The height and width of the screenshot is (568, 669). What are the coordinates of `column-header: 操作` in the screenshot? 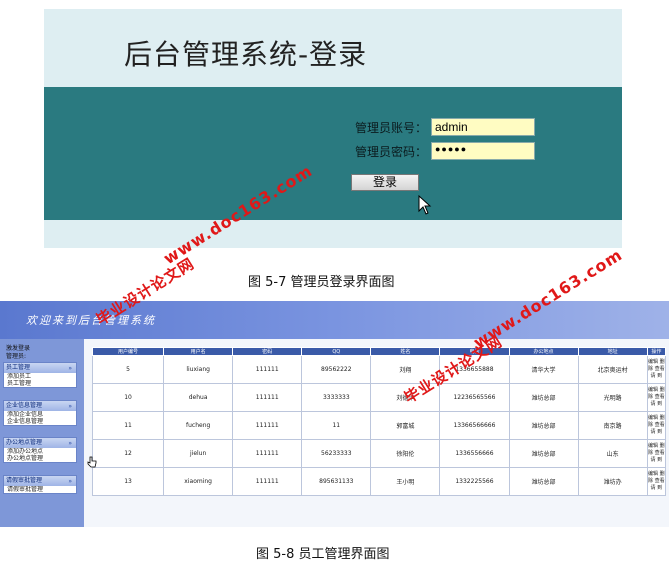 It's located at (656, 351).